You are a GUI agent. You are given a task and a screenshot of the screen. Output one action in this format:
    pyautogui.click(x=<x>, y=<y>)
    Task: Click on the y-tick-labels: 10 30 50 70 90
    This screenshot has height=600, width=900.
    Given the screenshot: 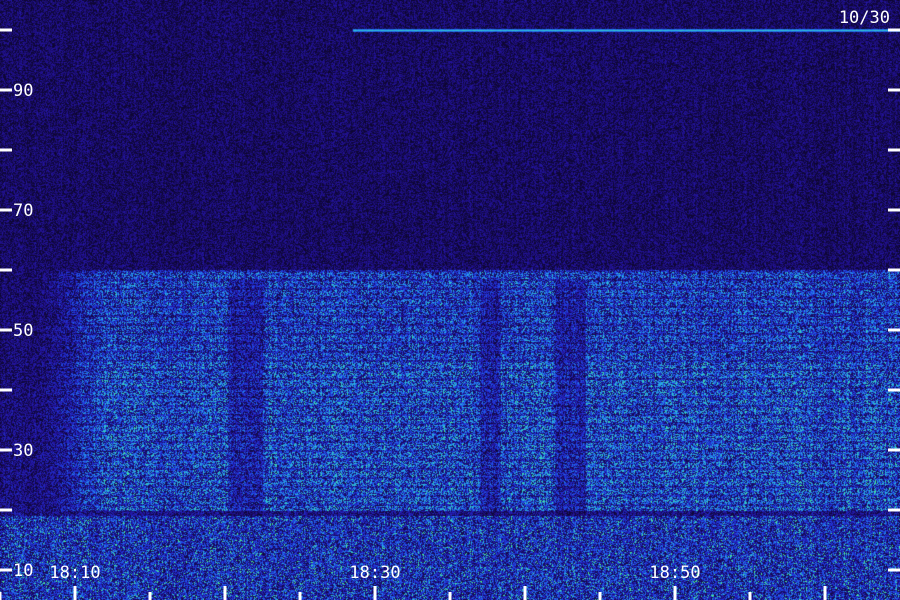 What is the action you would take?
    pyautogui.click(x=23, y=331)
    